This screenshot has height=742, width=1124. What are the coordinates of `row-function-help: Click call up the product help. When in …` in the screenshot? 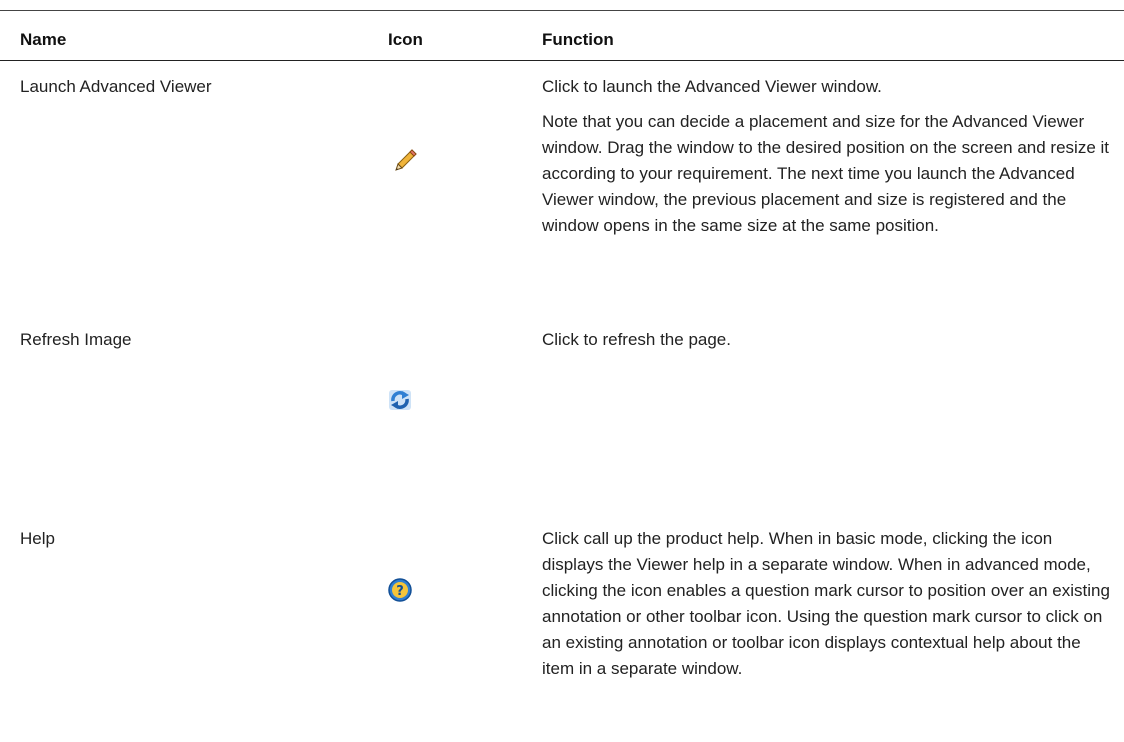 It's located at (827, 608).